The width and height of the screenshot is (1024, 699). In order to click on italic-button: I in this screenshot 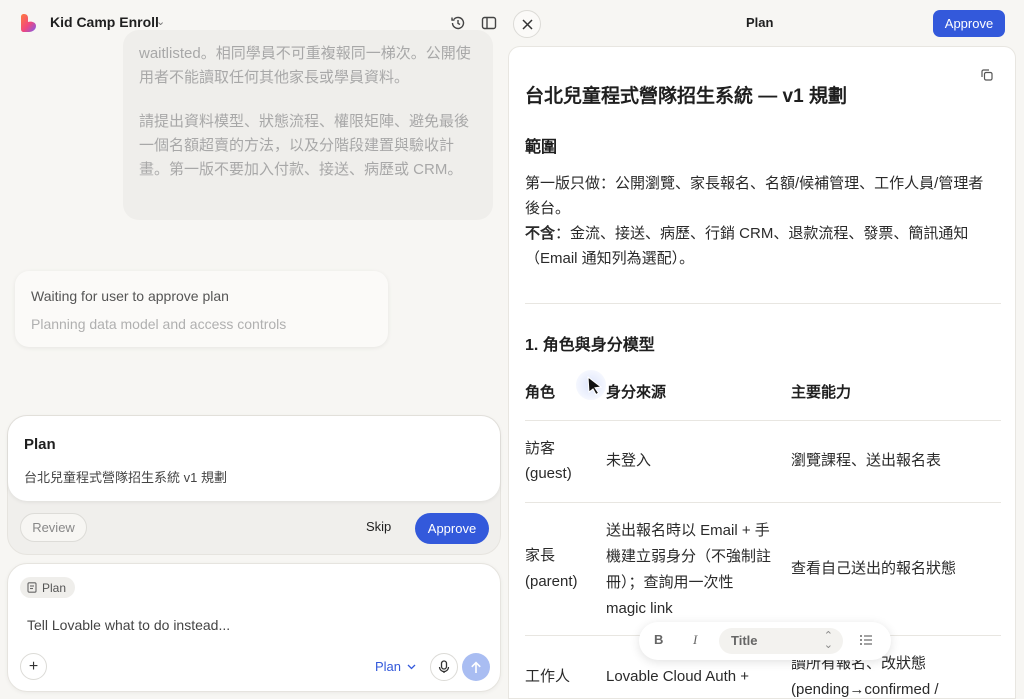, I will do `click(695, 640)`.